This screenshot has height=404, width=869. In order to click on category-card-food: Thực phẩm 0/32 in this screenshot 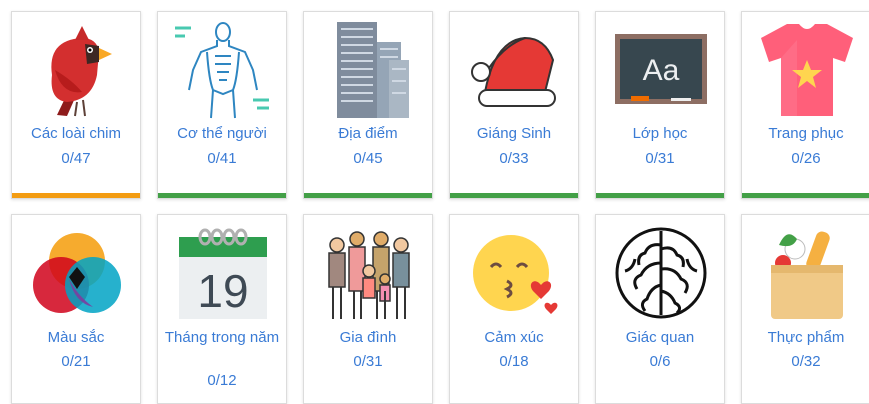, I will do `click(805, 309)`.